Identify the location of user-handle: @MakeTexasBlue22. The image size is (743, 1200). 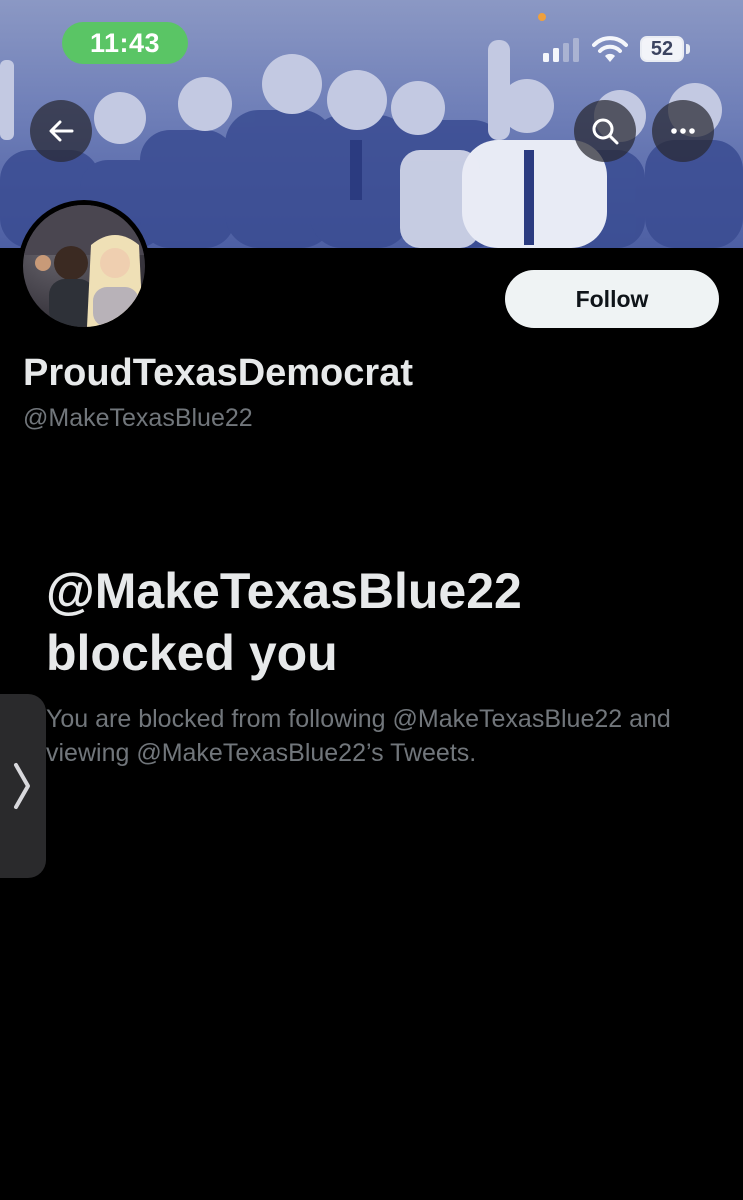
(138, 418).